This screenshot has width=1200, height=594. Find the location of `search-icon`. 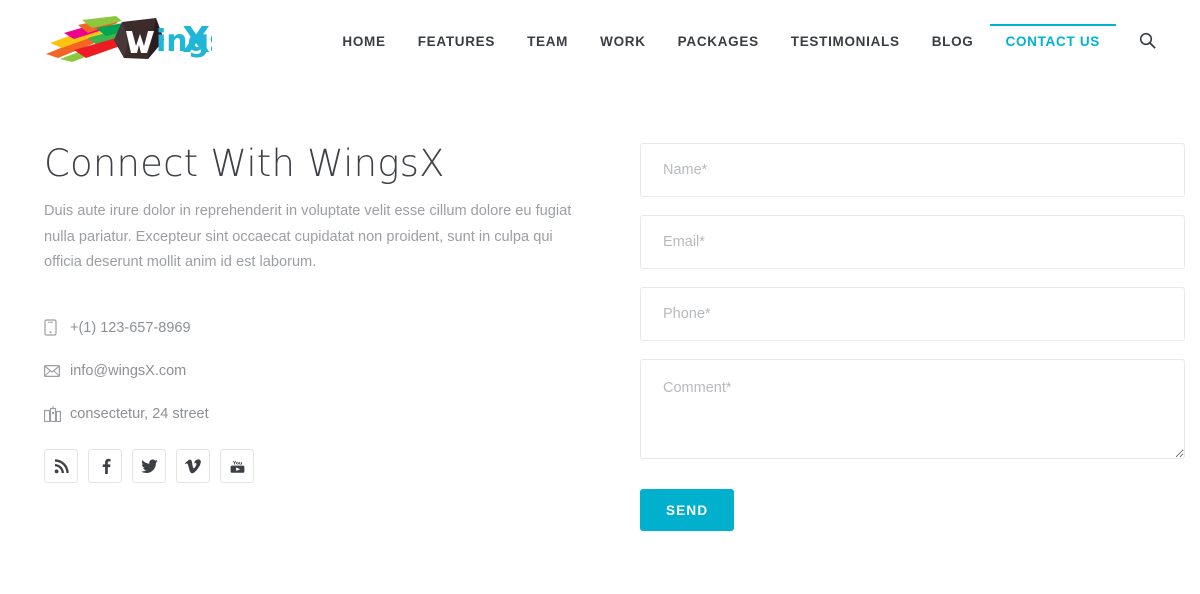

search-icon is located at coordinates (1147, 40).